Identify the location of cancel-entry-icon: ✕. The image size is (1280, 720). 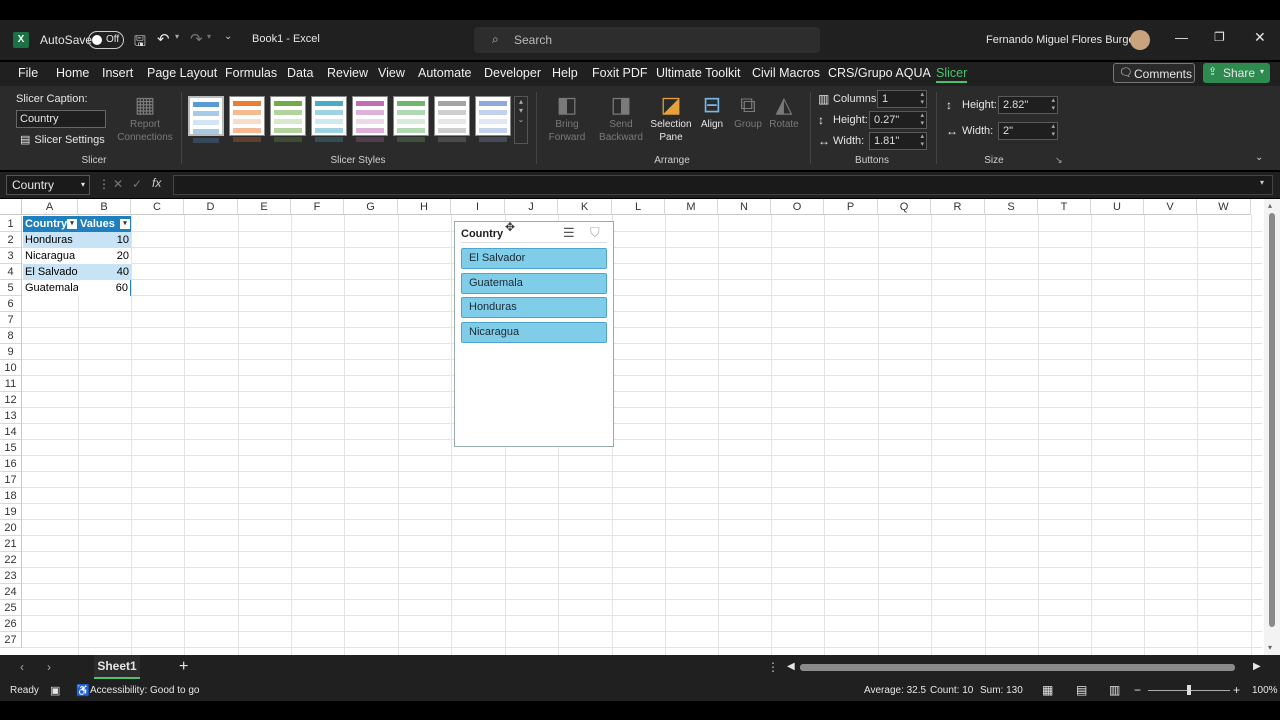
(118, 184).